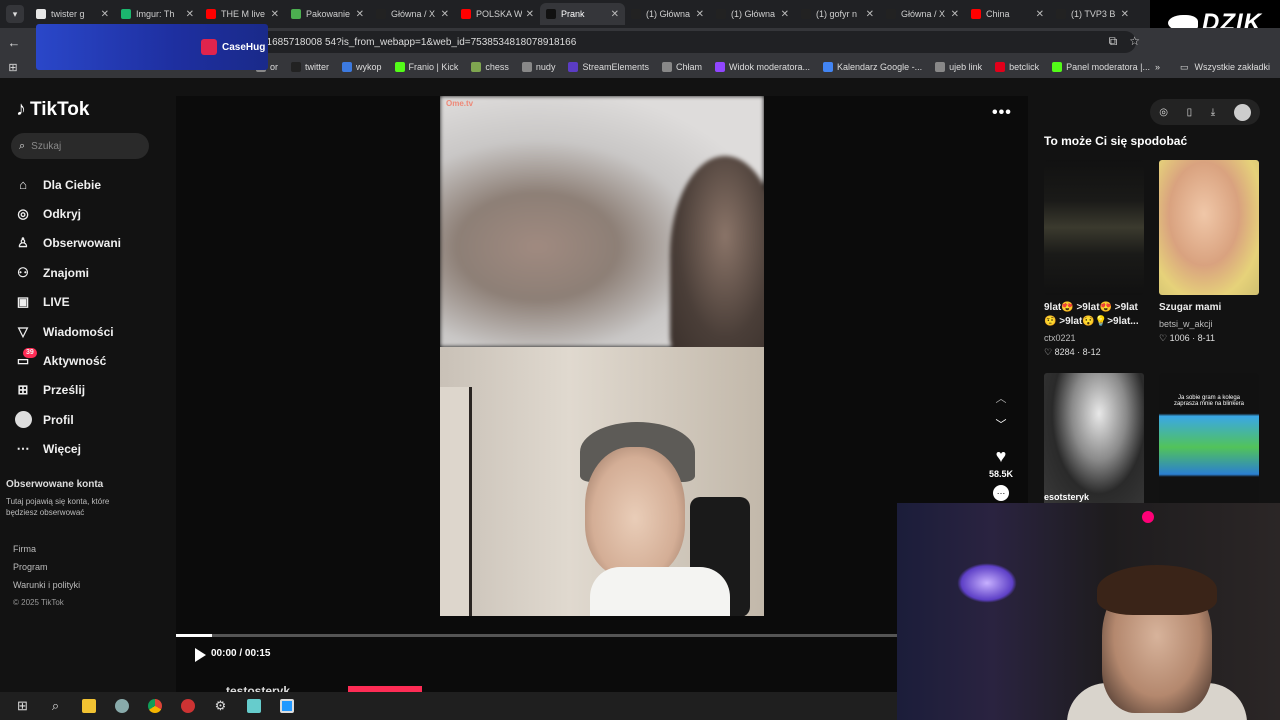  What do you see at coordinates (1210, 252) in the screenshot?
I see `rec-card-2: Szugar mami betsi_w_akcji ♡ 1006 · 8-11` at bounding box center [1210, 252].